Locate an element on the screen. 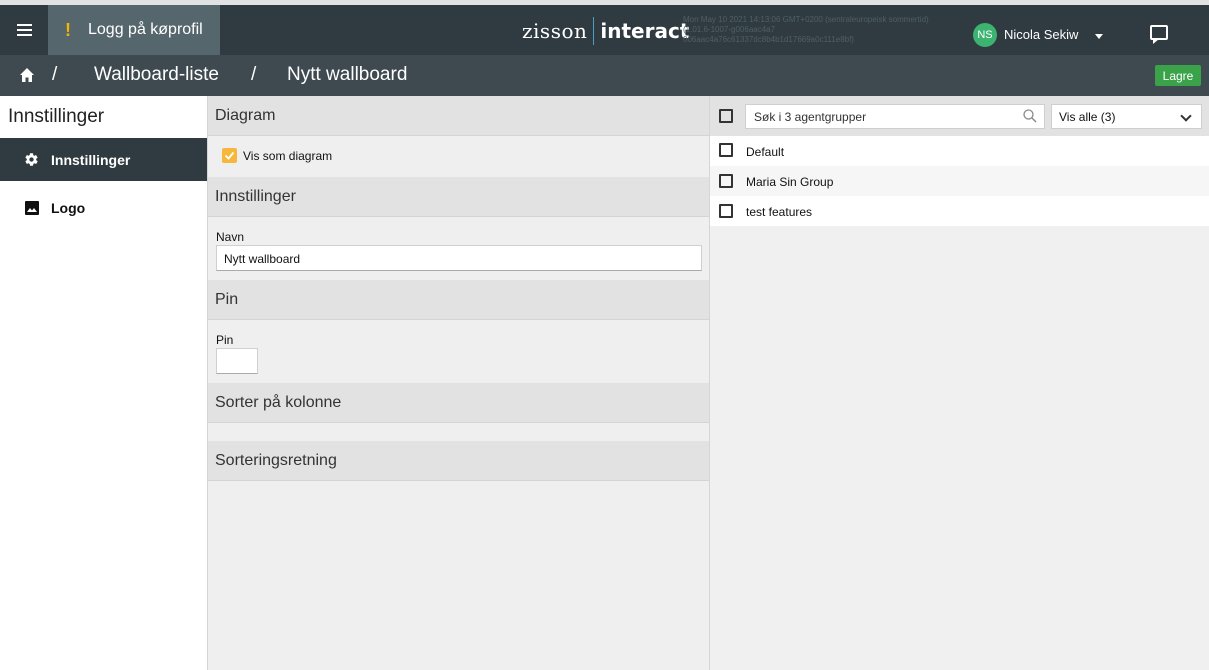  agent-groups-toolbar: Søk i 3 agentgrupper Vis alle (3) is located at coordinates (959, 116).